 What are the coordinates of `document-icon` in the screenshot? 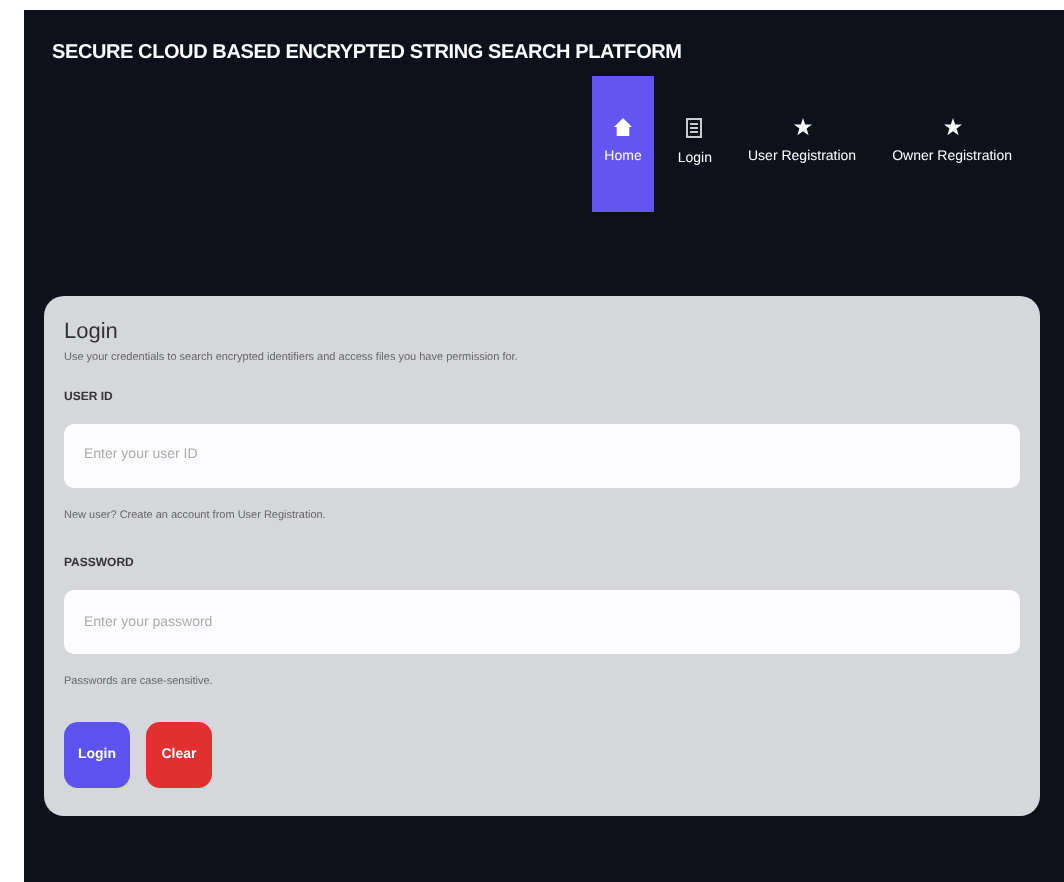 It's located at (694, 127).